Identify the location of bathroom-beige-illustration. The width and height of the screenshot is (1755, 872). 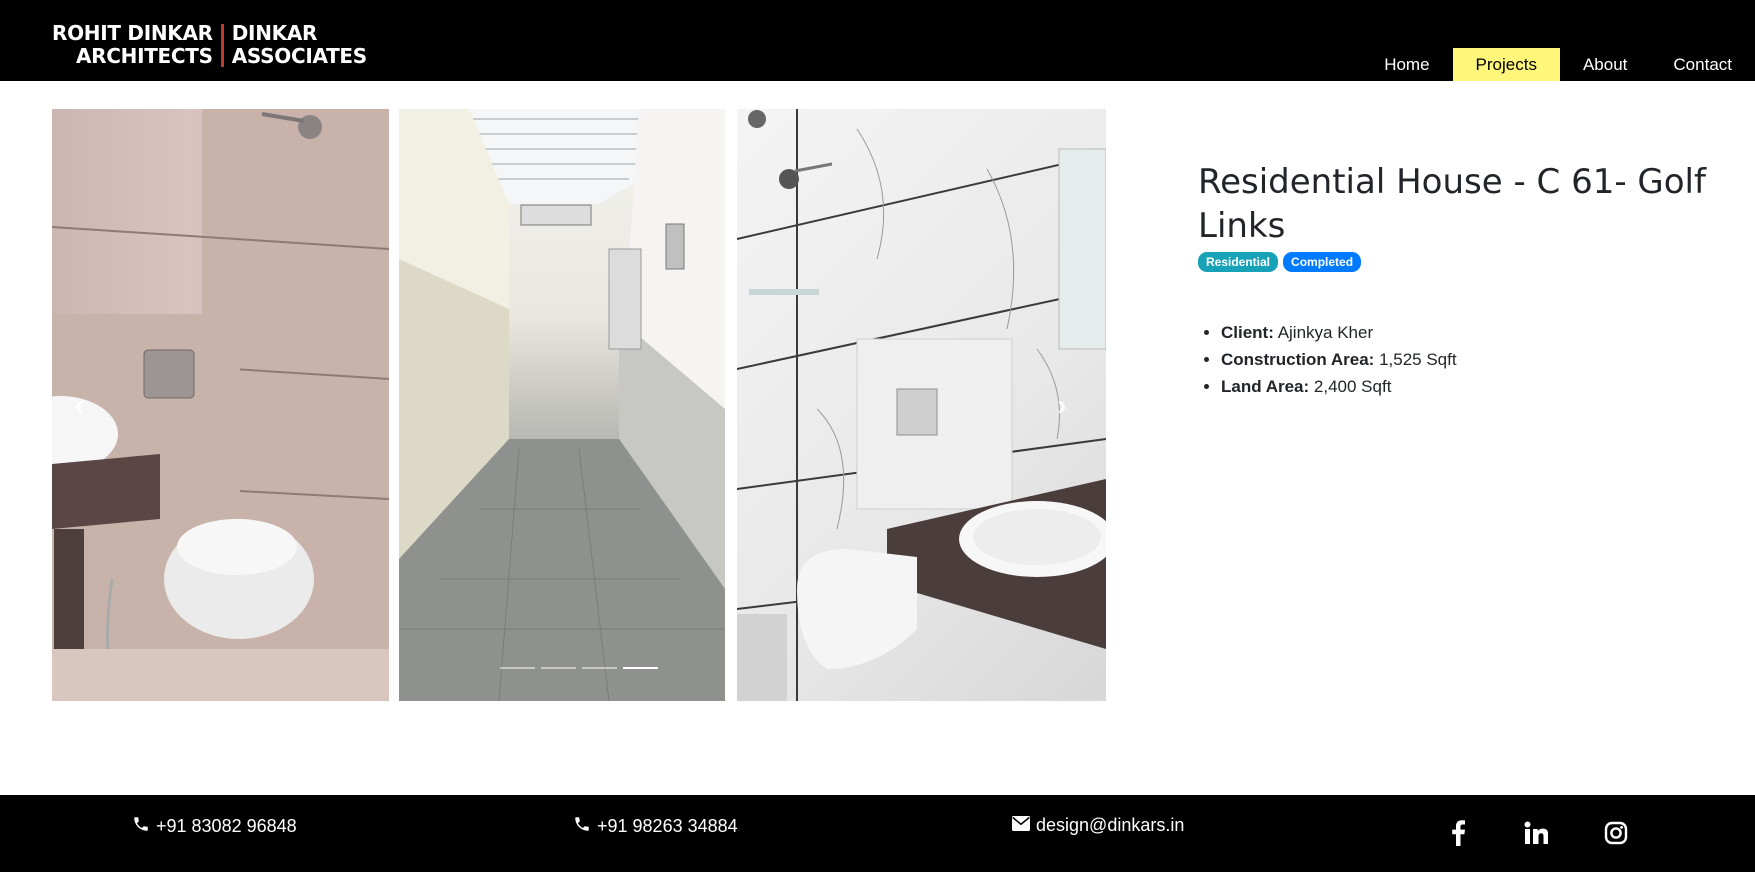
(220, 405).